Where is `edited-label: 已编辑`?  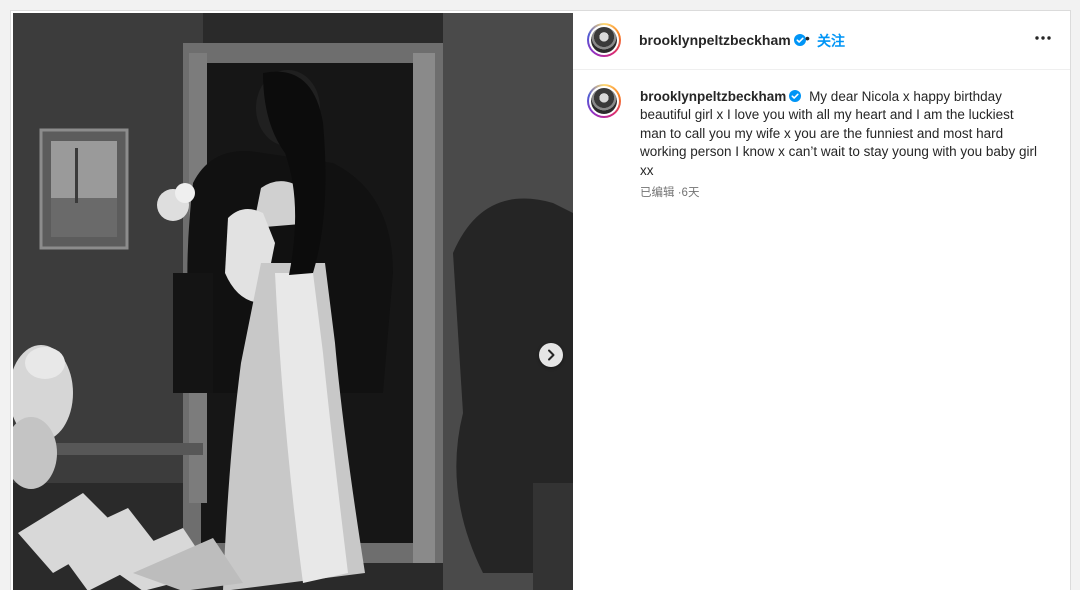 edited-label: 已编辑 is located at coordinates (657, 193).